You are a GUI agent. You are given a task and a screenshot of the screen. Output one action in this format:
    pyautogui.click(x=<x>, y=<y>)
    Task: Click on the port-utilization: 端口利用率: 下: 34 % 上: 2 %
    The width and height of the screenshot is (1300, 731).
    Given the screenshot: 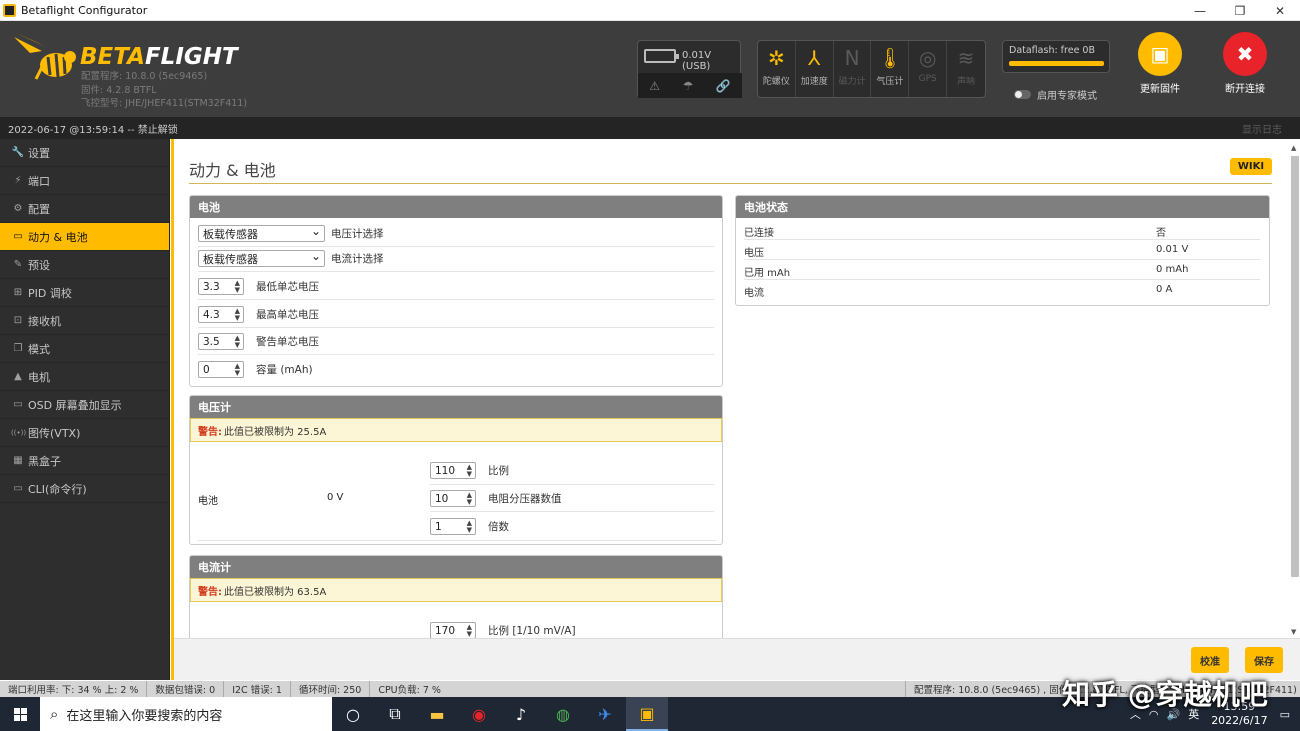 What is the action you would take?
    pyautogui.click(x=74, y=689)
    